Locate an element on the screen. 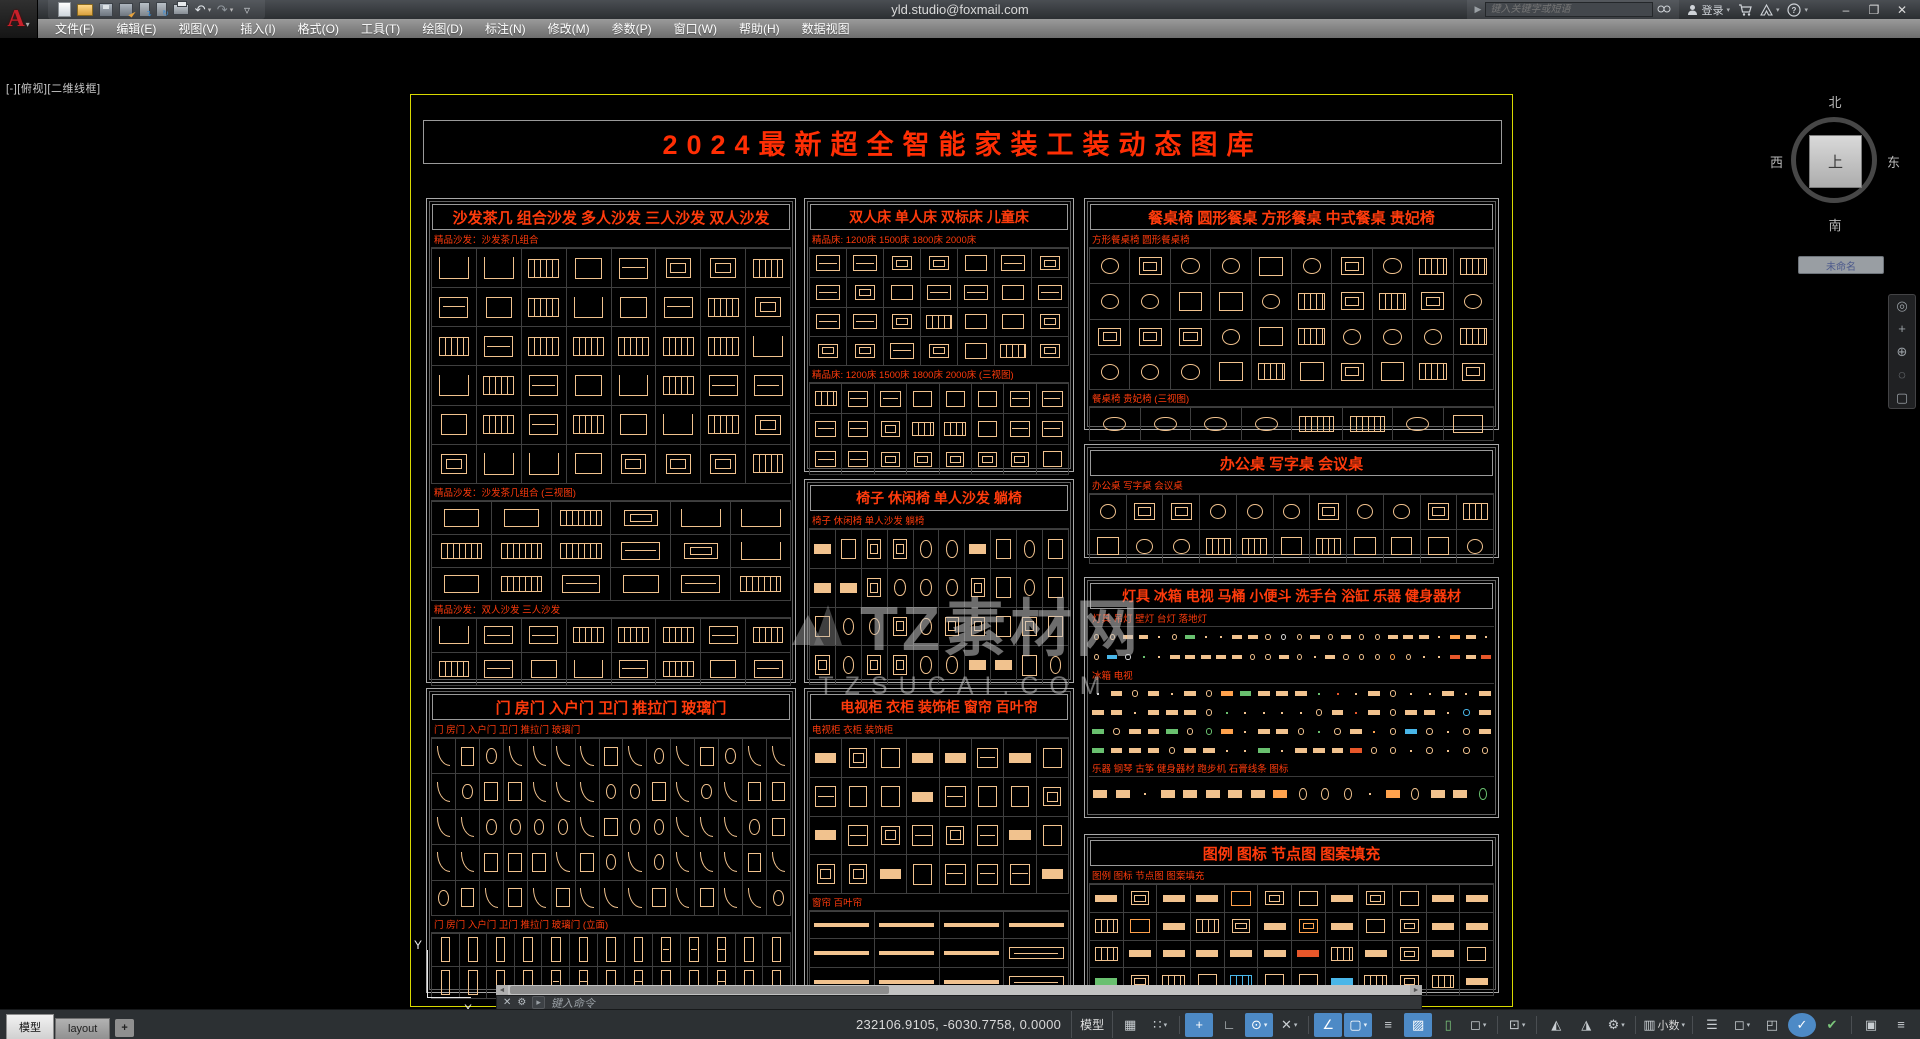  minimize-window-button: ▣ is located at coordinates (1871, 1025).